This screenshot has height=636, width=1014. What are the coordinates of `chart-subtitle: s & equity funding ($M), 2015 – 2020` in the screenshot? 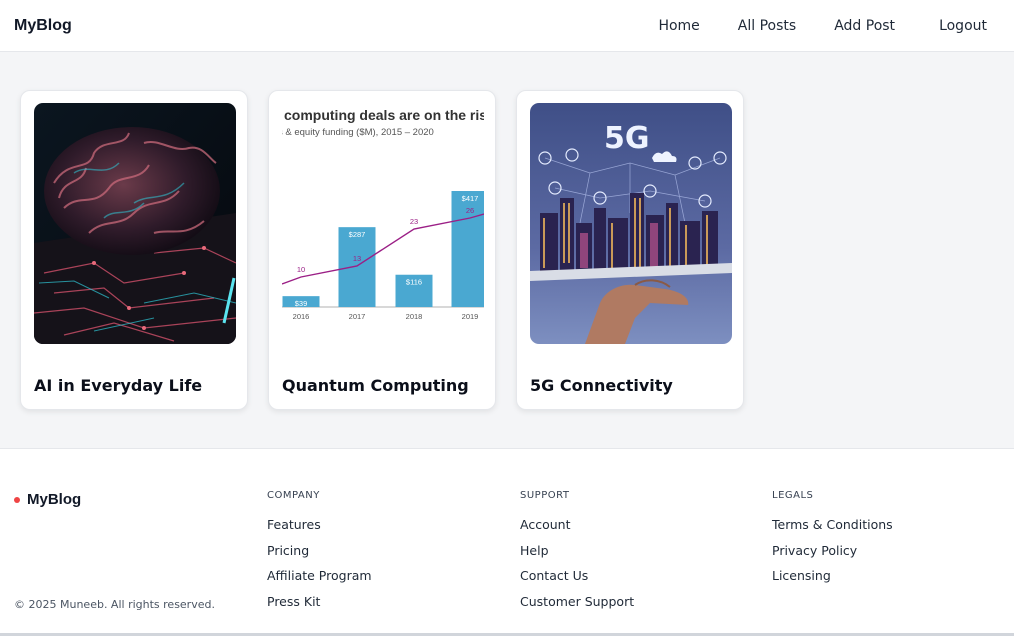 It's located at (358, 132).